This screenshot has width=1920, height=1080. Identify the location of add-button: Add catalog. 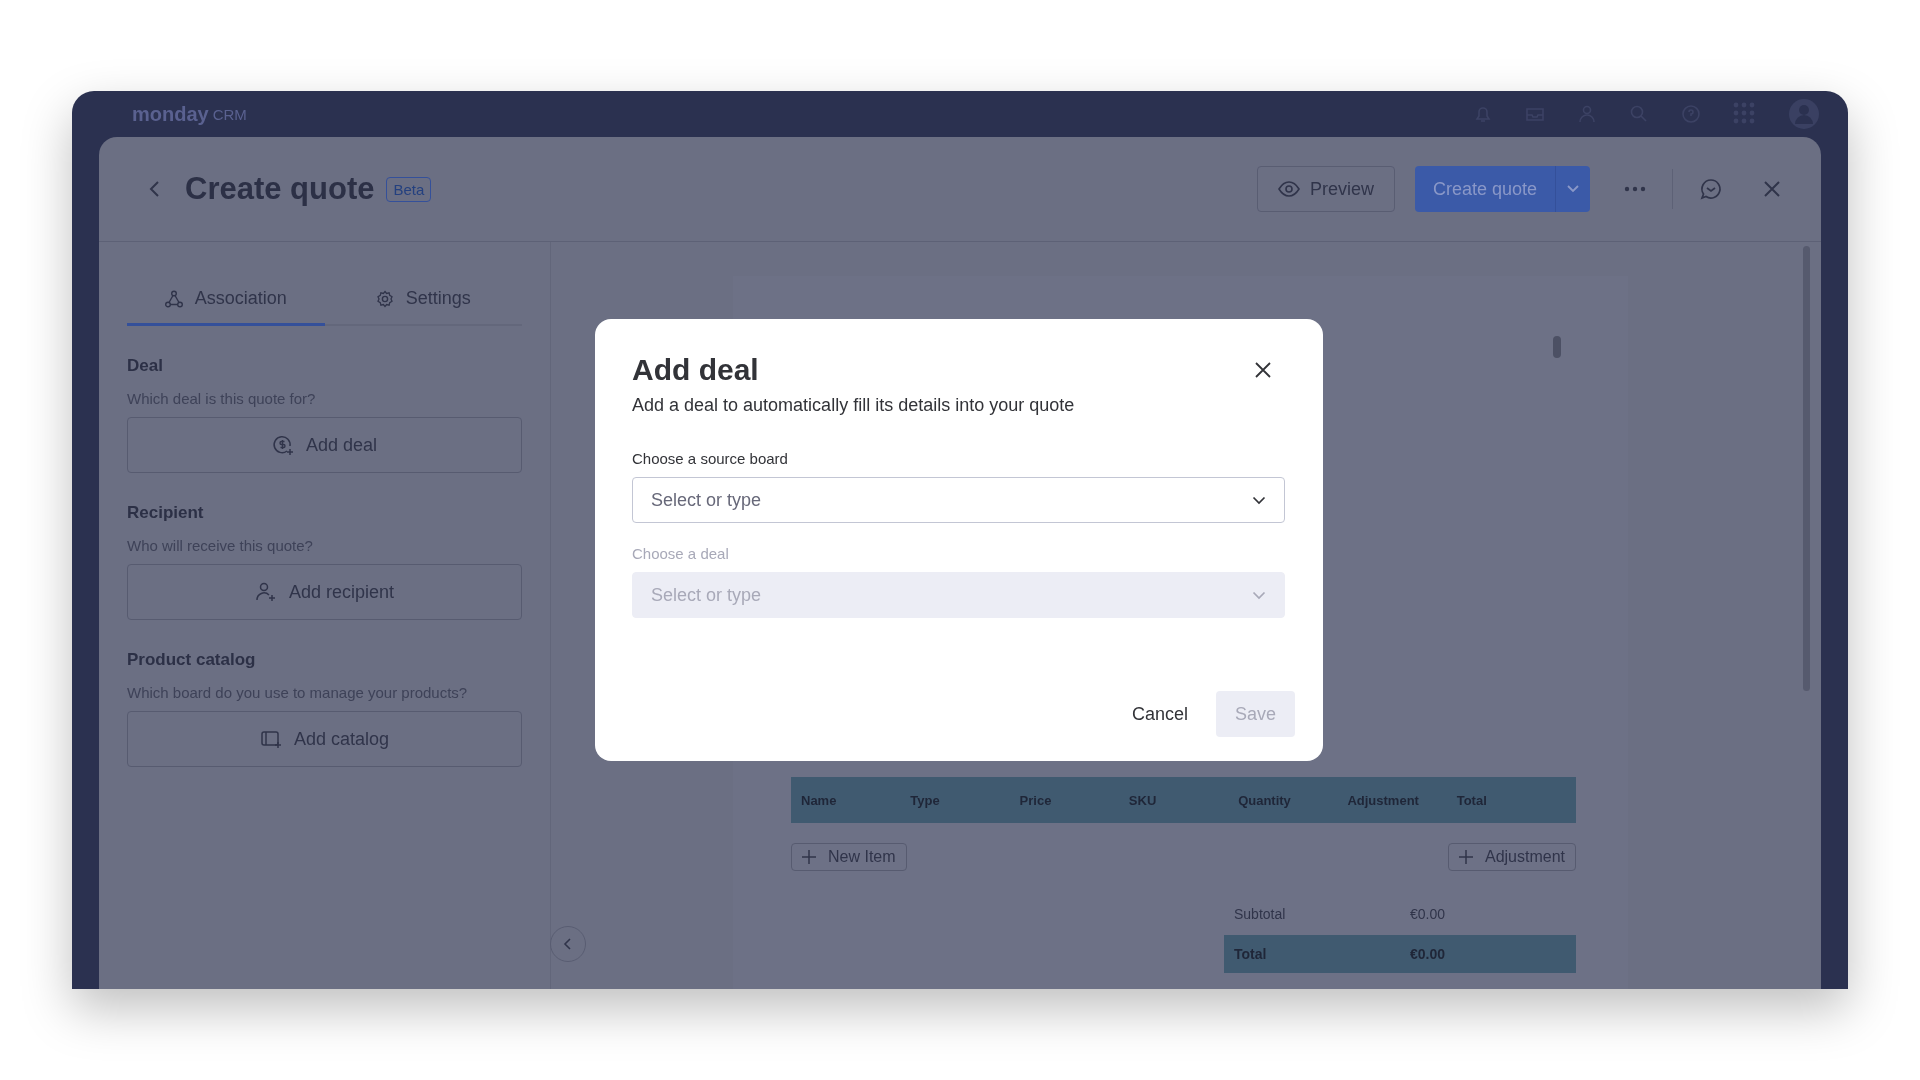
(324, 739).